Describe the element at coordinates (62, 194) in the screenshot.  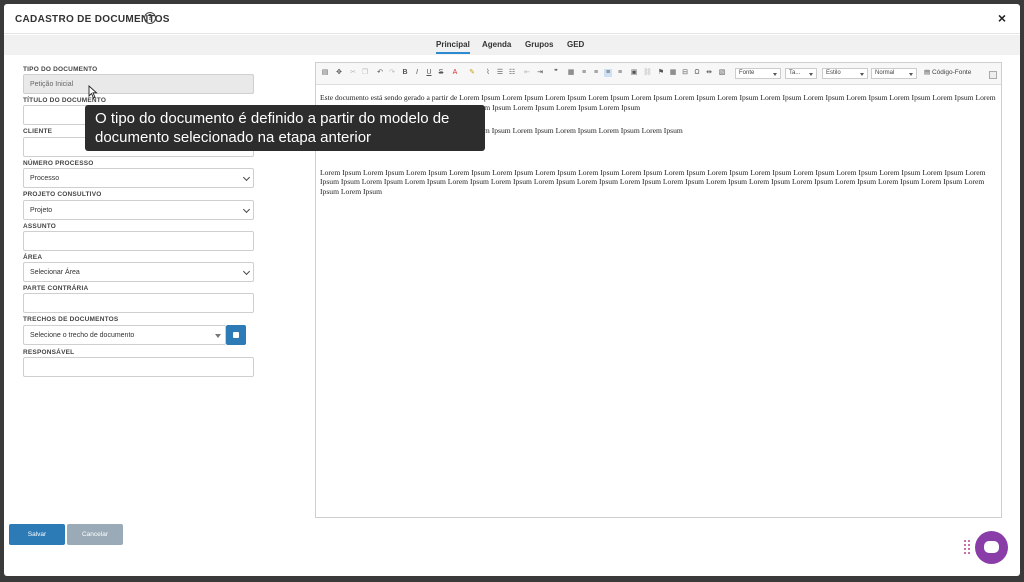
I see `projeto-consultivo-label: PROJETO CONSULTIVO` at that location.